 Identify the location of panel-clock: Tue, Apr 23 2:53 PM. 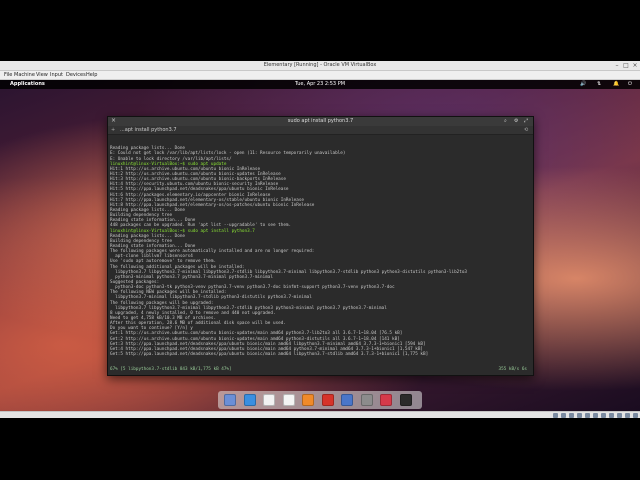
(320, 84).